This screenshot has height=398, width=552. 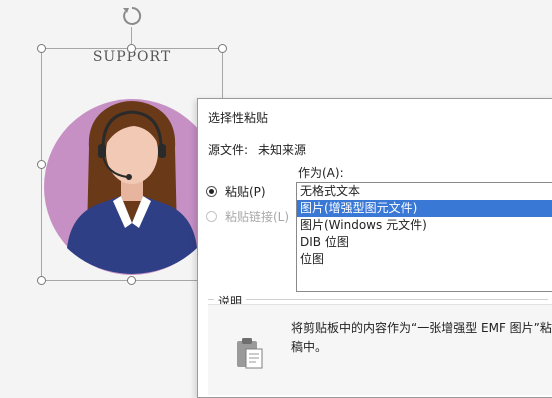 I want to click on format-item-dib-bitmap: DIB 位图, so click(x=424, y=242).